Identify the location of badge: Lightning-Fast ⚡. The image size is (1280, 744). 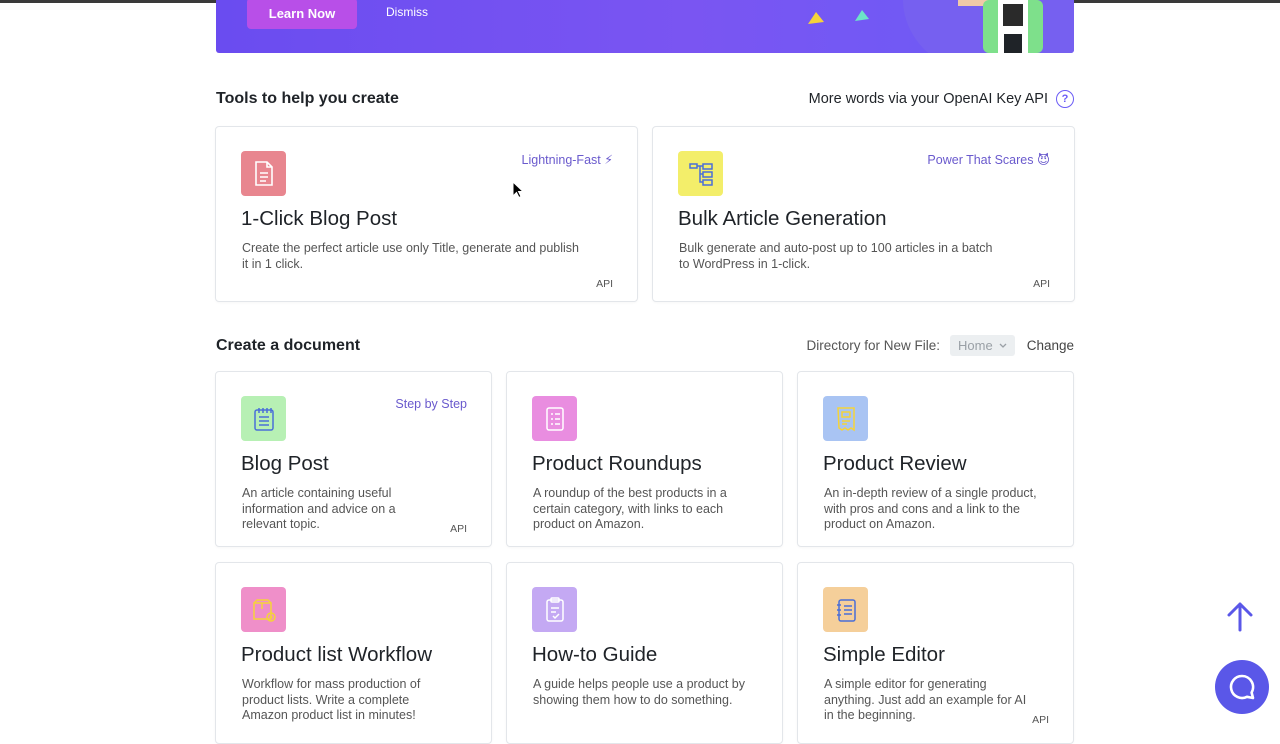
(567, 160).